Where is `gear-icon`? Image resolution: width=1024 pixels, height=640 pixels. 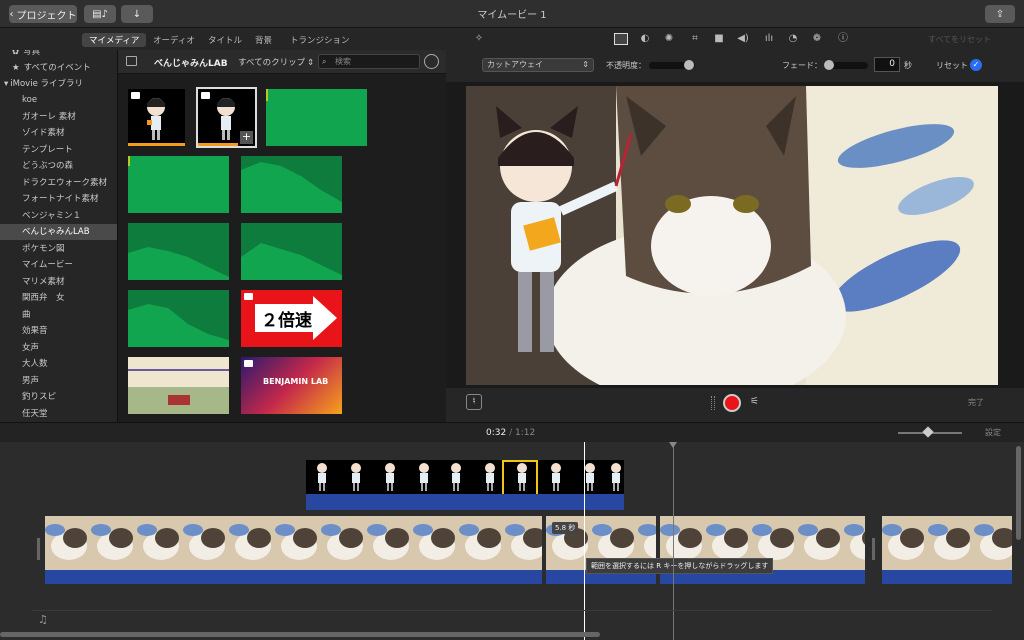 gear-icon is located at coordinates (431, 61).